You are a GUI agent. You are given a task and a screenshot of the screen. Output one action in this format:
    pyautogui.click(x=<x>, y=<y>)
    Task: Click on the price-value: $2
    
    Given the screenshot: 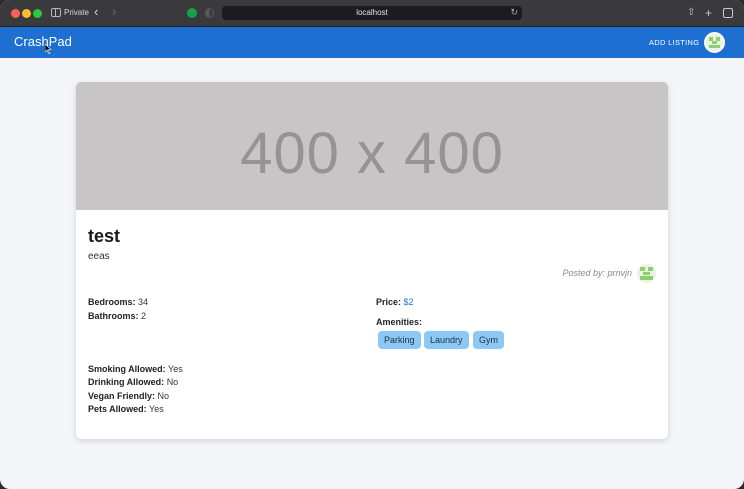 What is the action you would take?
    pyautogui.click(x=408, y=302)
    